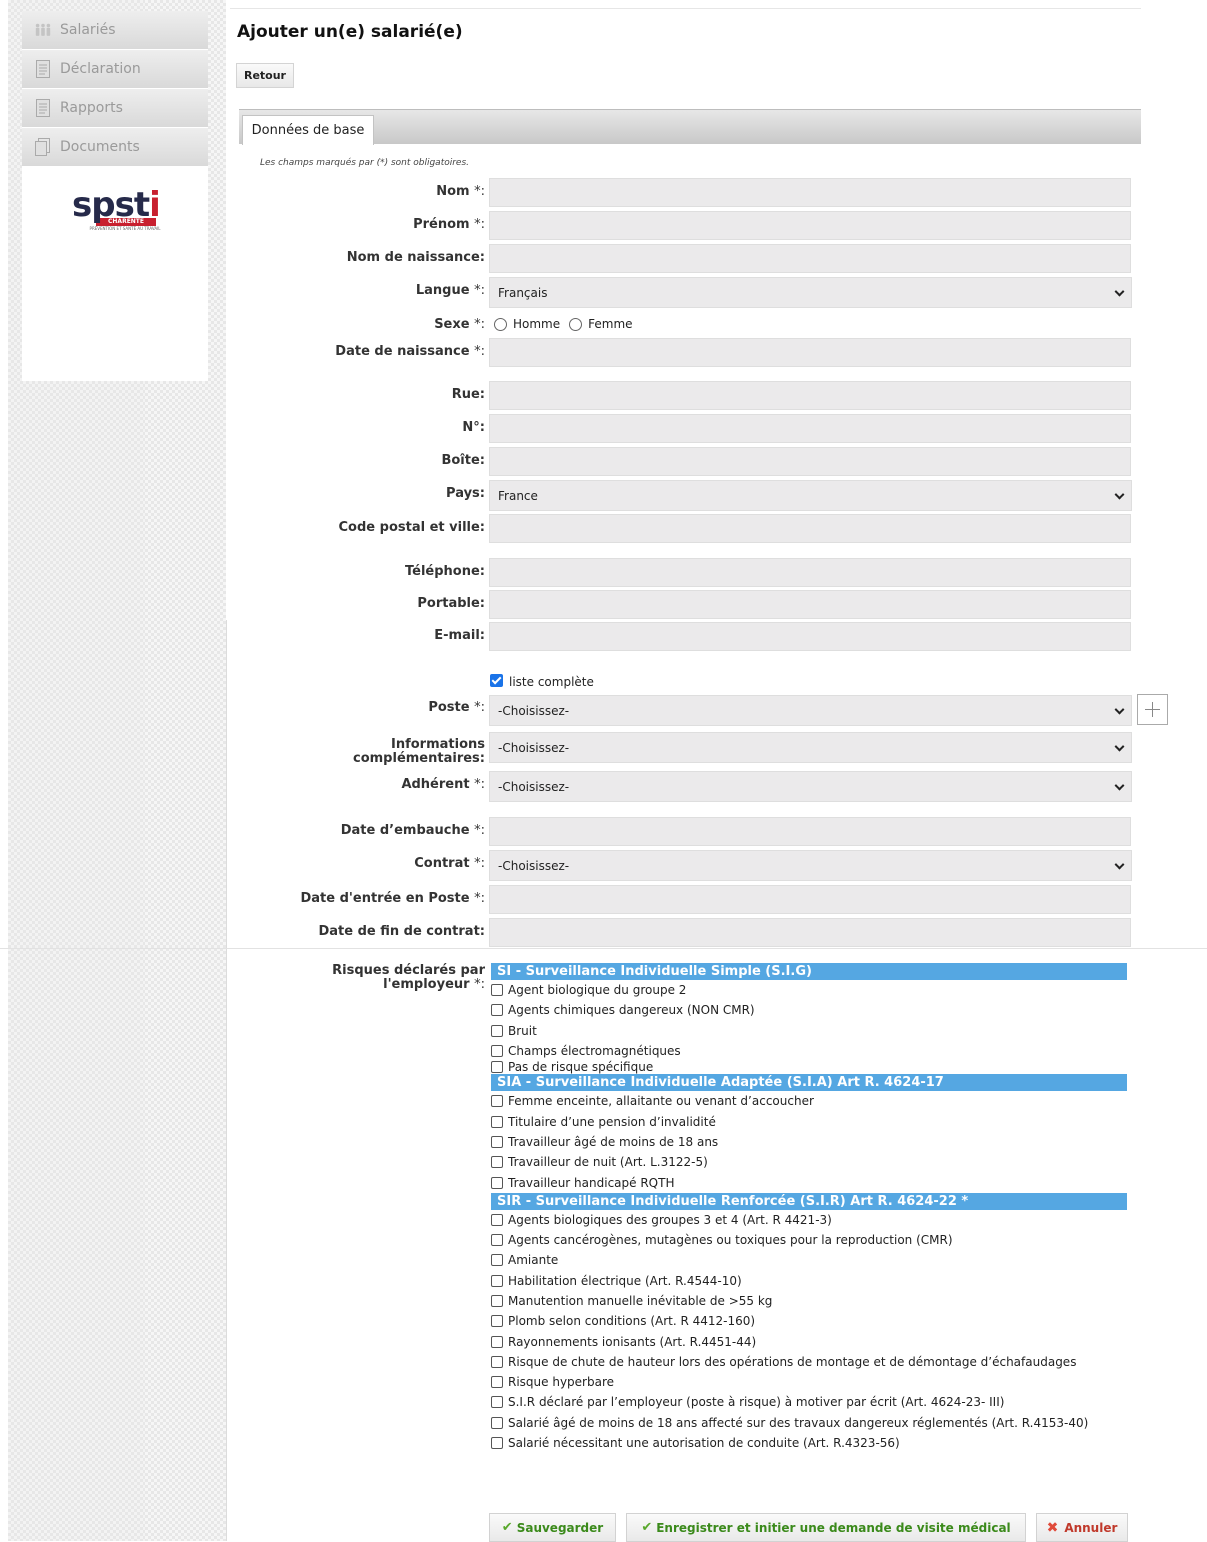  Describe the element at coordinates (810, 192) in the screenshot. I see `nom-field` at that location.